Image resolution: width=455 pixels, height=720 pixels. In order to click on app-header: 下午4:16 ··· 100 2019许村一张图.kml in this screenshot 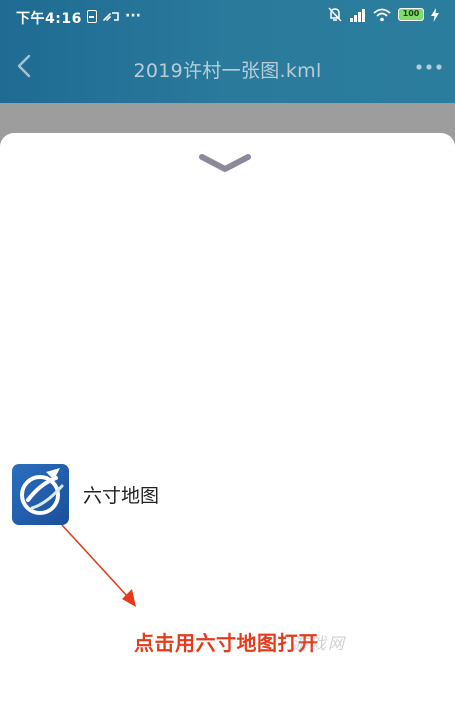, I will do `click(227, 51)`.